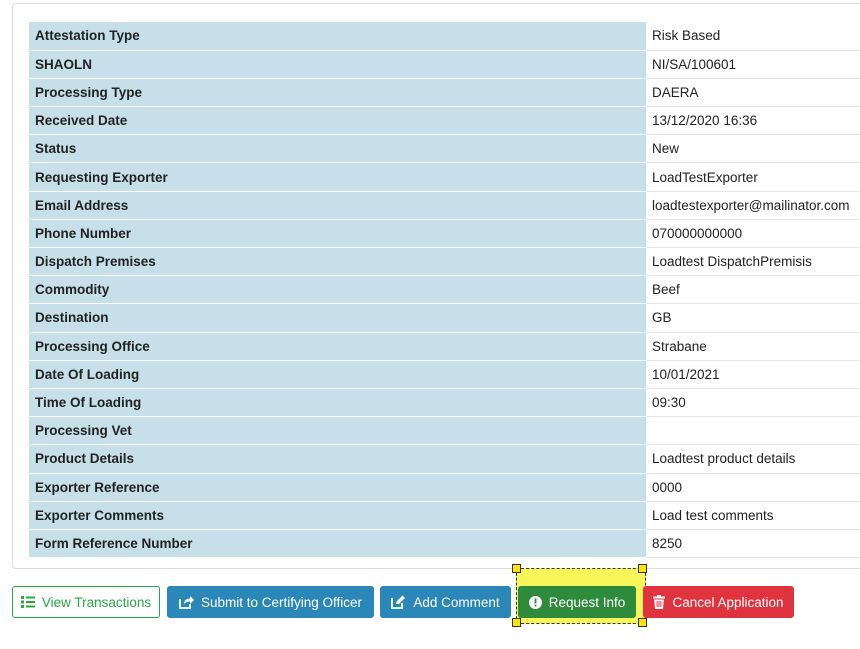 The height and width of the screenshot is (649, 860). Describe the element at coordinates (753, 36) in the screenshot. I see `detail-value: Risk Based` at that location.